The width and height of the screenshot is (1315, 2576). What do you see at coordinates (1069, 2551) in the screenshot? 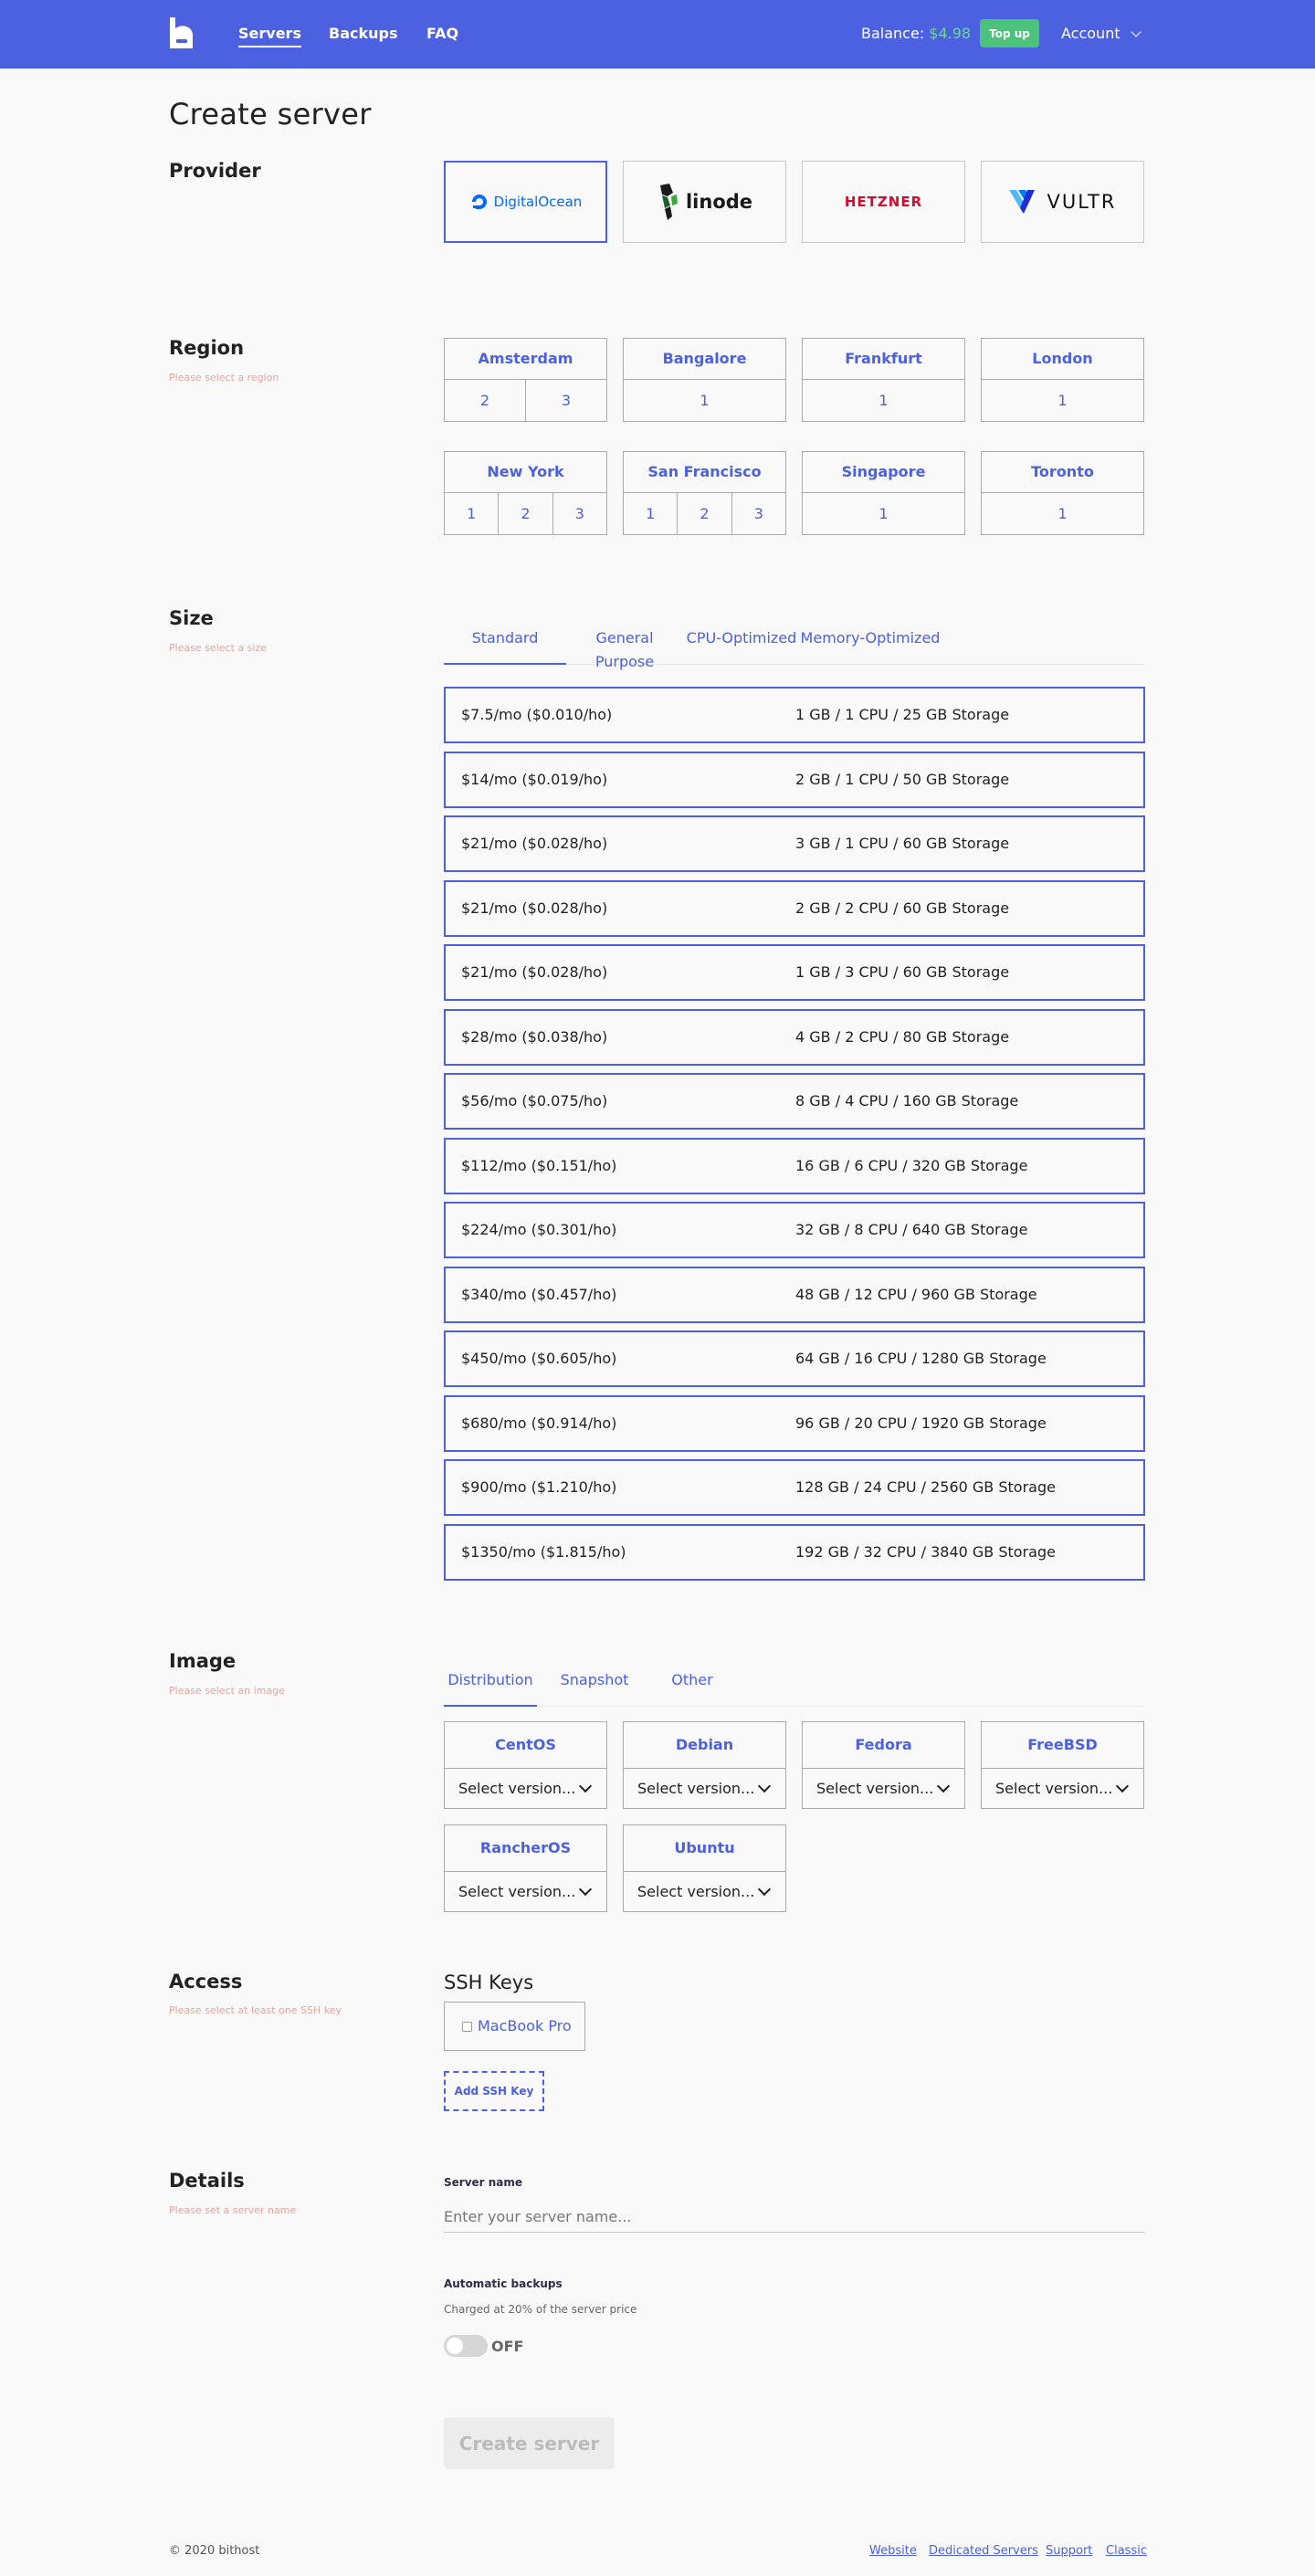
I see `footer-link-support: Support` at bounding box center [1069, 2551].